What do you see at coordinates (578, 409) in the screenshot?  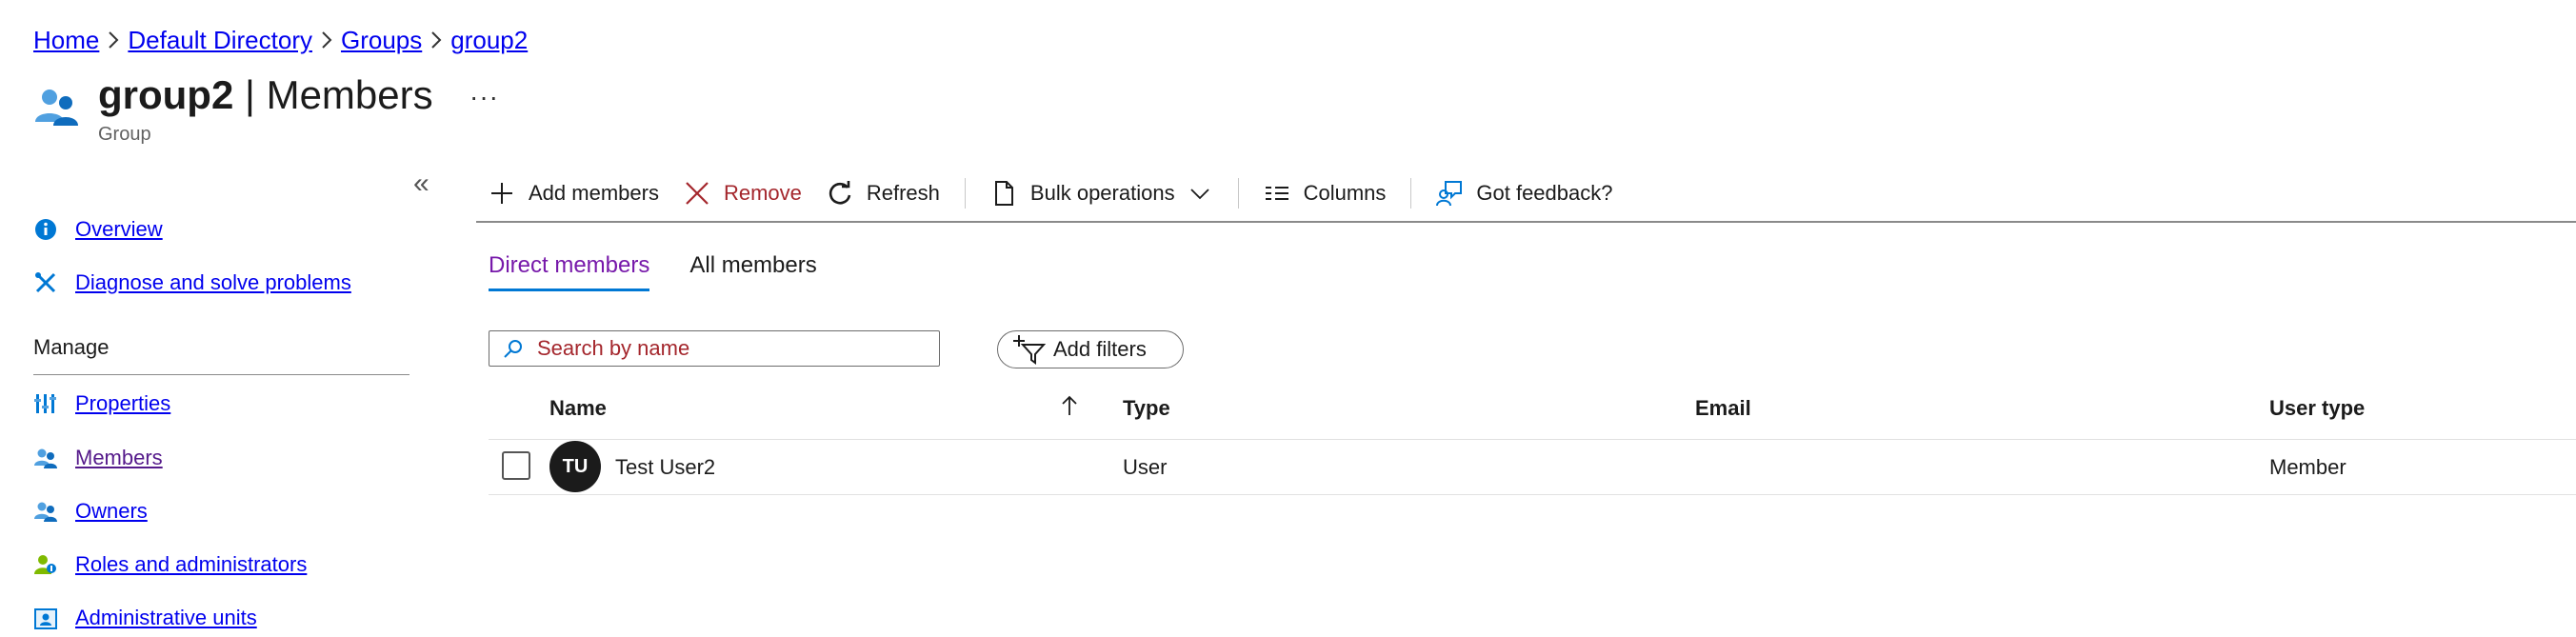 I see `column-header-name: Name` at bounding box center [578, 409].